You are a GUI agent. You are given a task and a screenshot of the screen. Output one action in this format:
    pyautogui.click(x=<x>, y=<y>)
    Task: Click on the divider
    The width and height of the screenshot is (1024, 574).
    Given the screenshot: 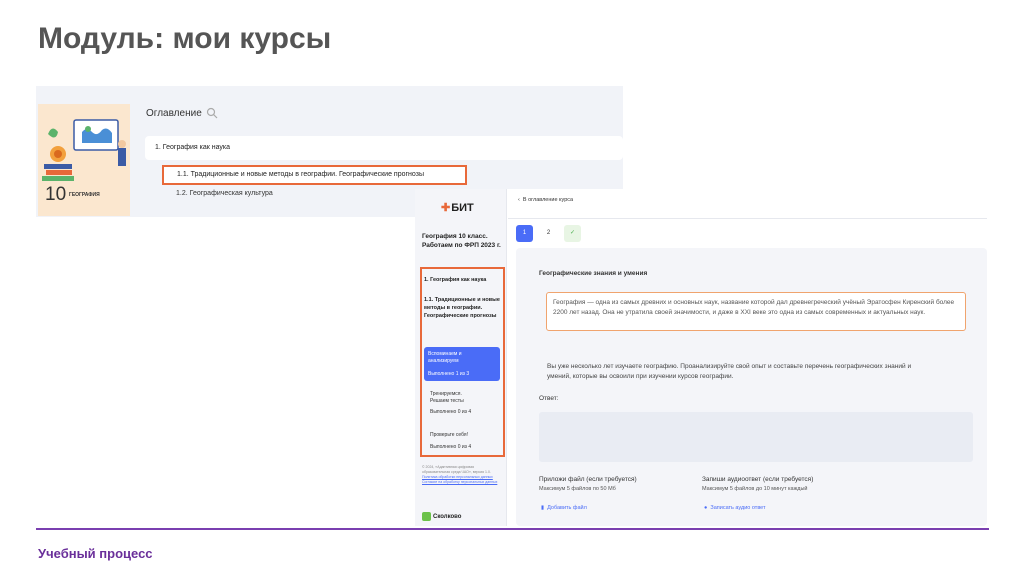 What is the action you would take?
    pyautogui.click(x=747, y=218)
    